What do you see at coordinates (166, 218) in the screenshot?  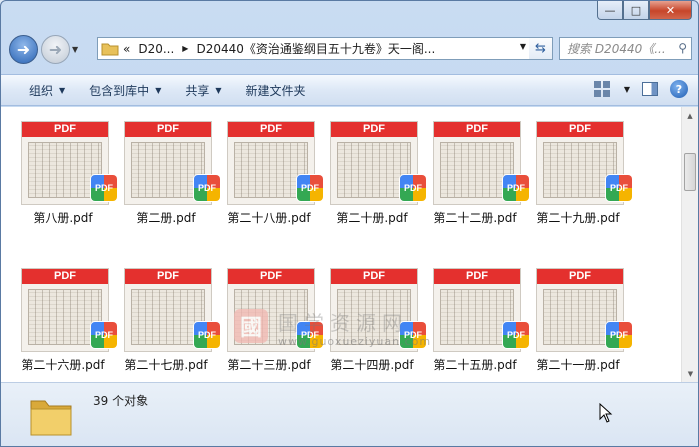 I see `file-name: 第二册.pdf` at bounding box center [166, 218].